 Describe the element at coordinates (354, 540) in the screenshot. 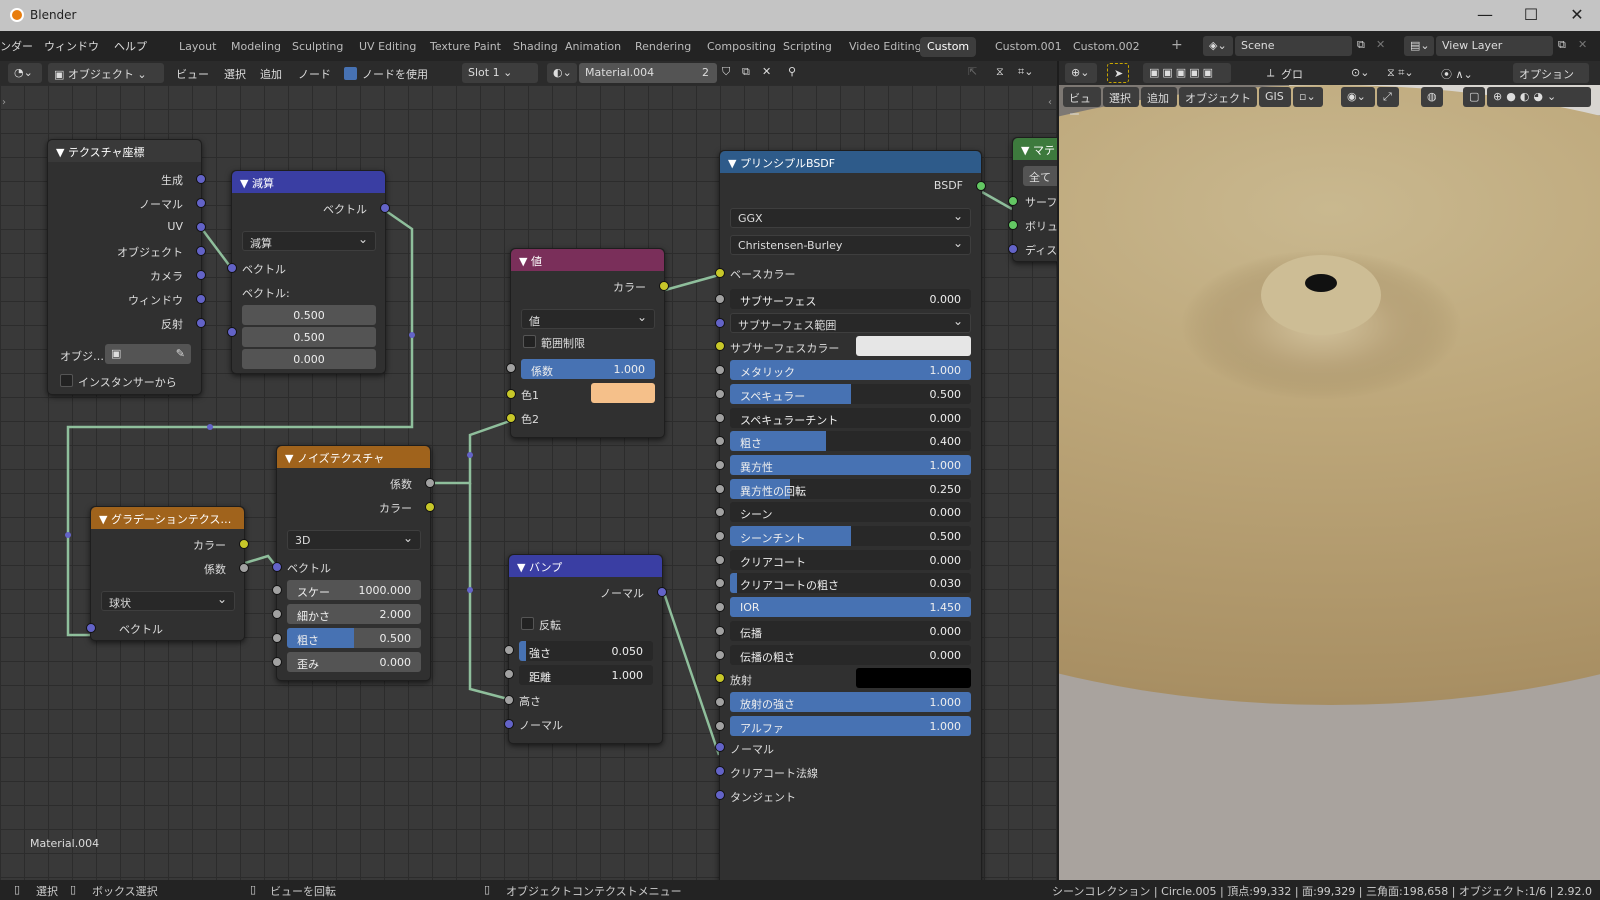

I see `dimensions-dropdown: 3D` at that location.